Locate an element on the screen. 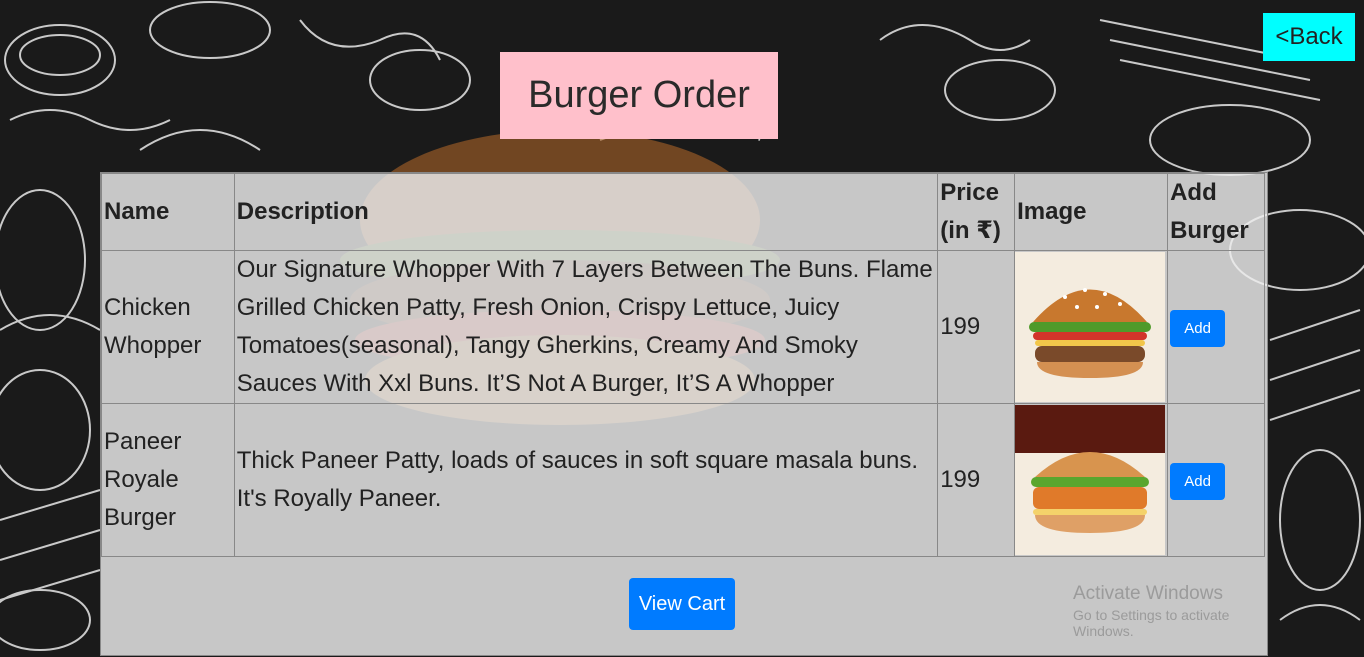  view-cart-button: View Cart is located at coordinates (682, 604).